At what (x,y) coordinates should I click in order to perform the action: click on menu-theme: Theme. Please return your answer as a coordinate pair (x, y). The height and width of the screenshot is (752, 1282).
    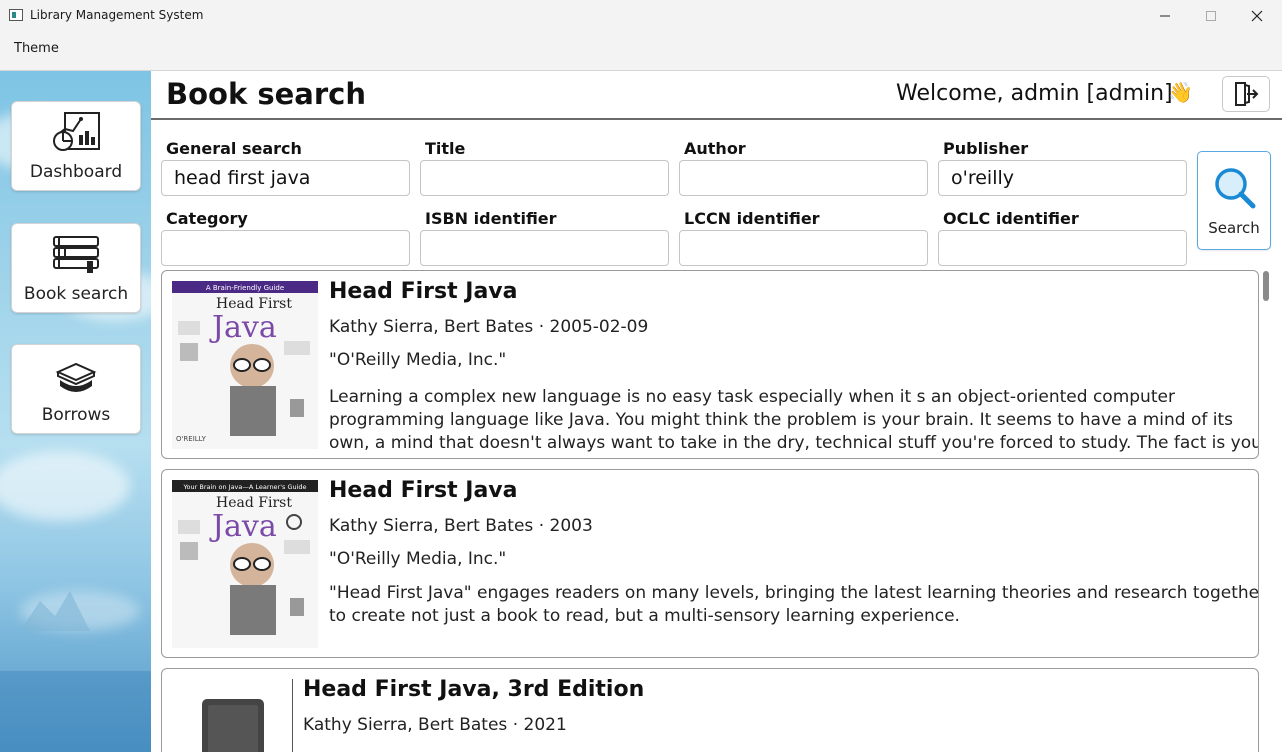
    Looking at the image, I should click on (36, 48).